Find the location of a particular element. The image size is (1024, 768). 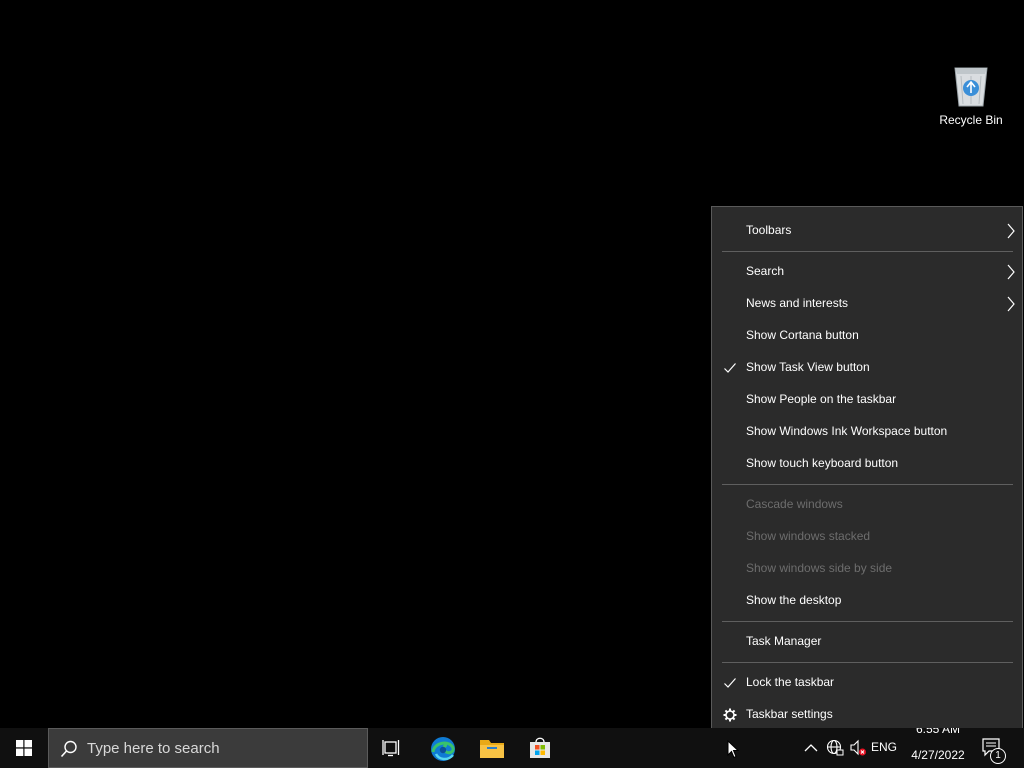

recycle-bin-label: Recycle Bin is located at coordinates (971, 120).